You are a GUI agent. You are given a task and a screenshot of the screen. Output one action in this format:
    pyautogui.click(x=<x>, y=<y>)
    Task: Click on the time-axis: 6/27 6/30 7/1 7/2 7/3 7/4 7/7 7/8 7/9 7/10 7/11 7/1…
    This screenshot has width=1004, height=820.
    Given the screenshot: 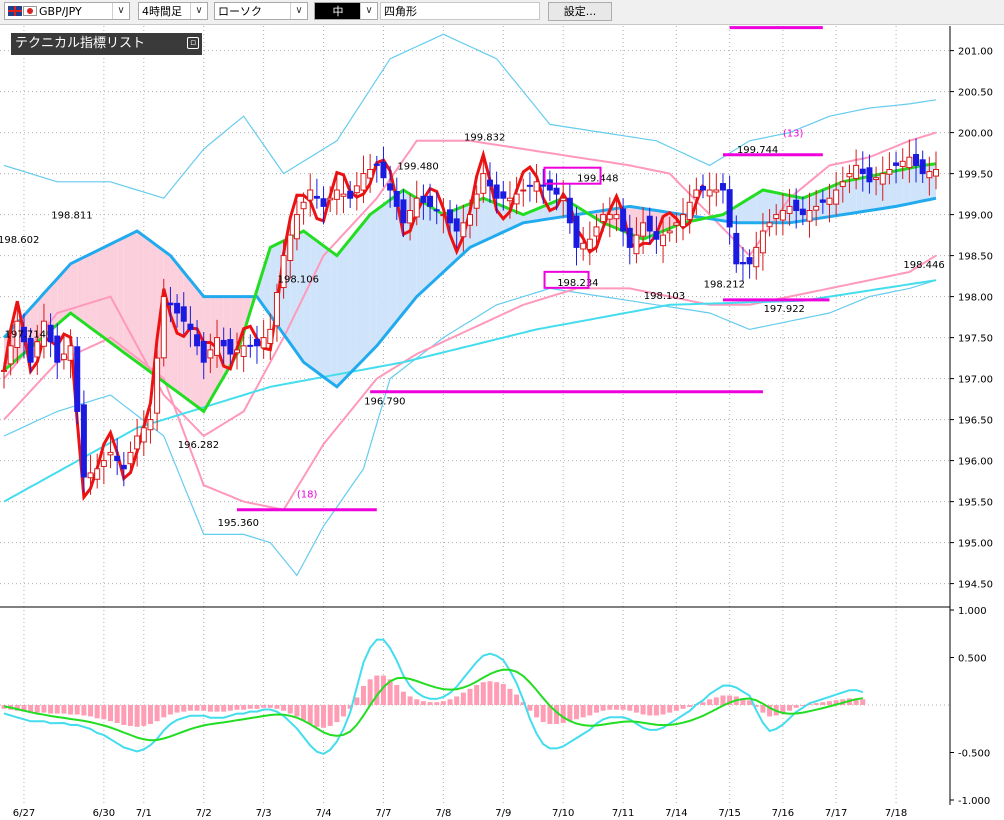 What is the action you would take?
    pyautogui.click(x=460, y=813)
    